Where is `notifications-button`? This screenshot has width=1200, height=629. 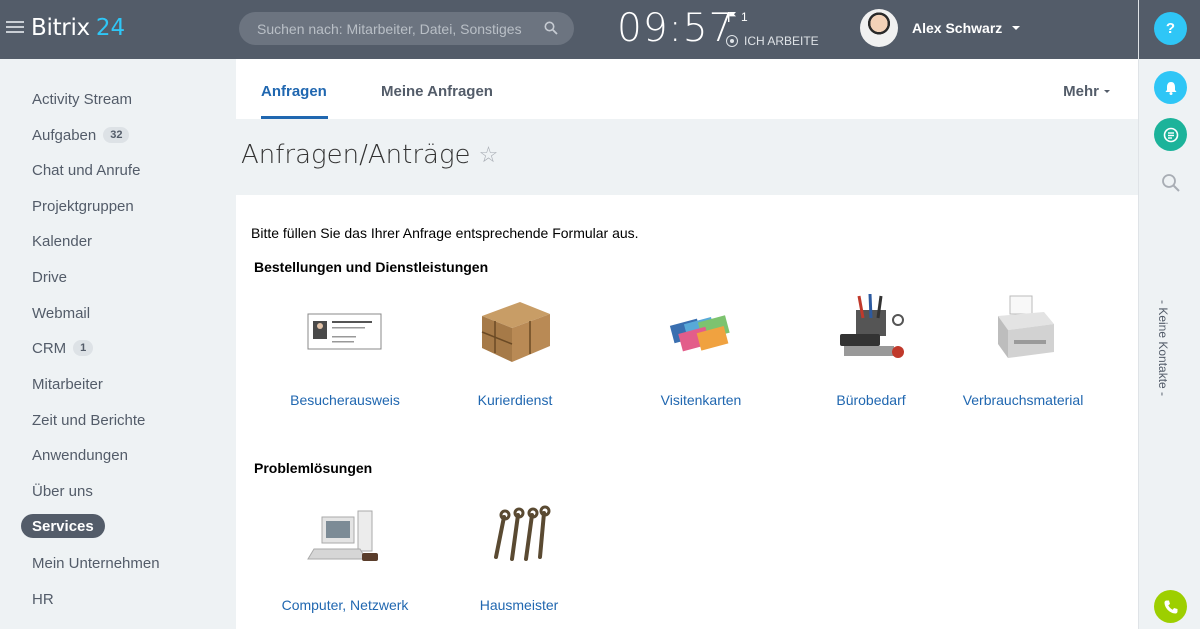 notifications-button is located at coordinates (1170, 87).